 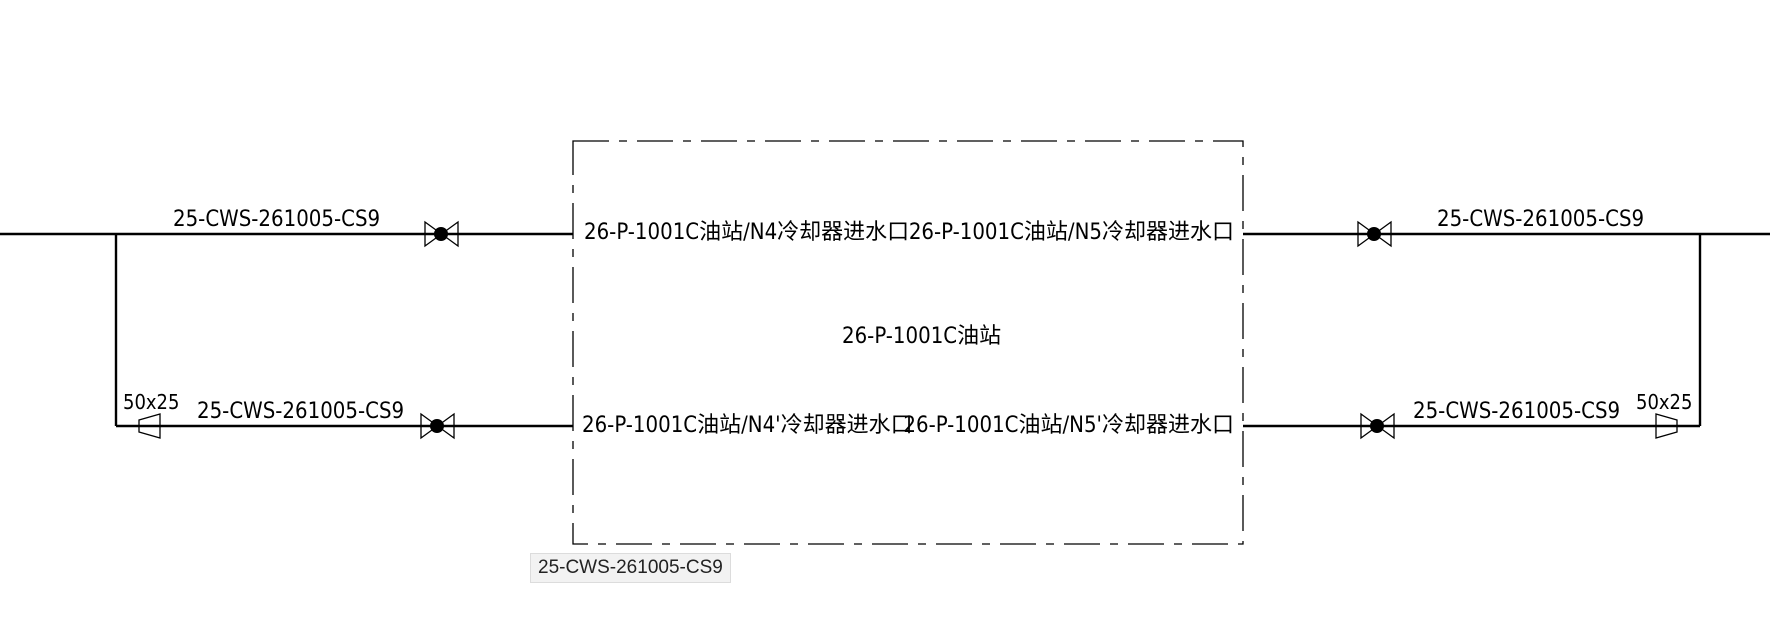 What do you see at coordinates (747, 425) in the screenshot?
I see `nozzle-label-n4-prime: 26-P-1001C油站/N4'冷却器进水口` at bounding box center [747, 425].